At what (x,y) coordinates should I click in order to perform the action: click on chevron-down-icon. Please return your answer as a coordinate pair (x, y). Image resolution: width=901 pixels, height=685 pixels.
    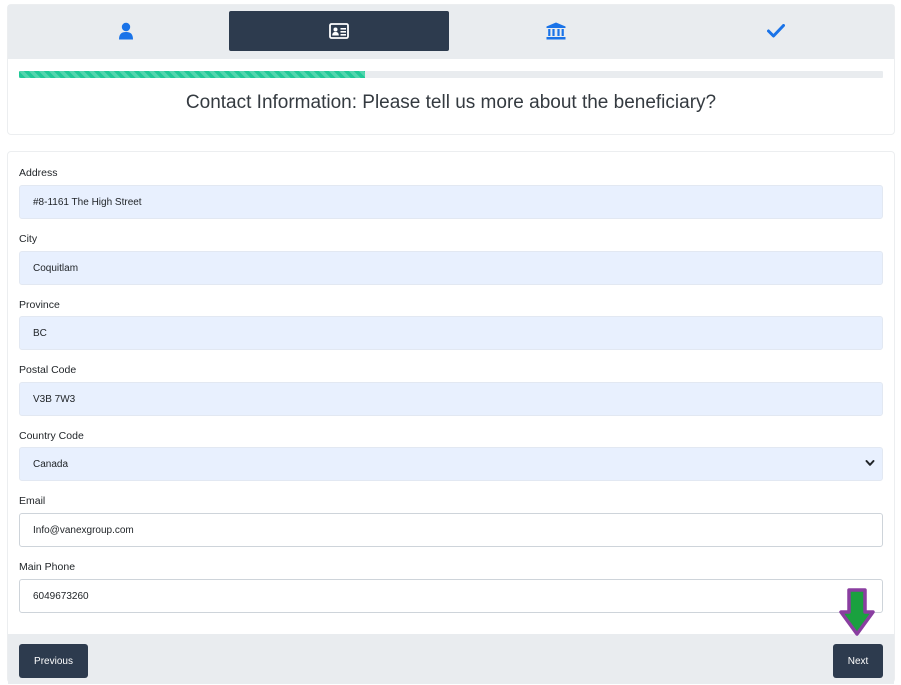
    Looking at the image, I should click on (870, 463).